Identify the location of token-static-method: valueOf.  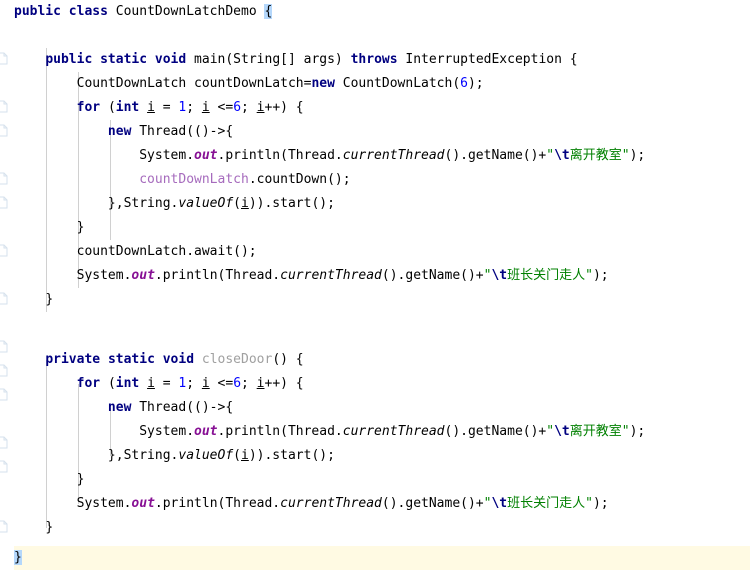
(206, 455).